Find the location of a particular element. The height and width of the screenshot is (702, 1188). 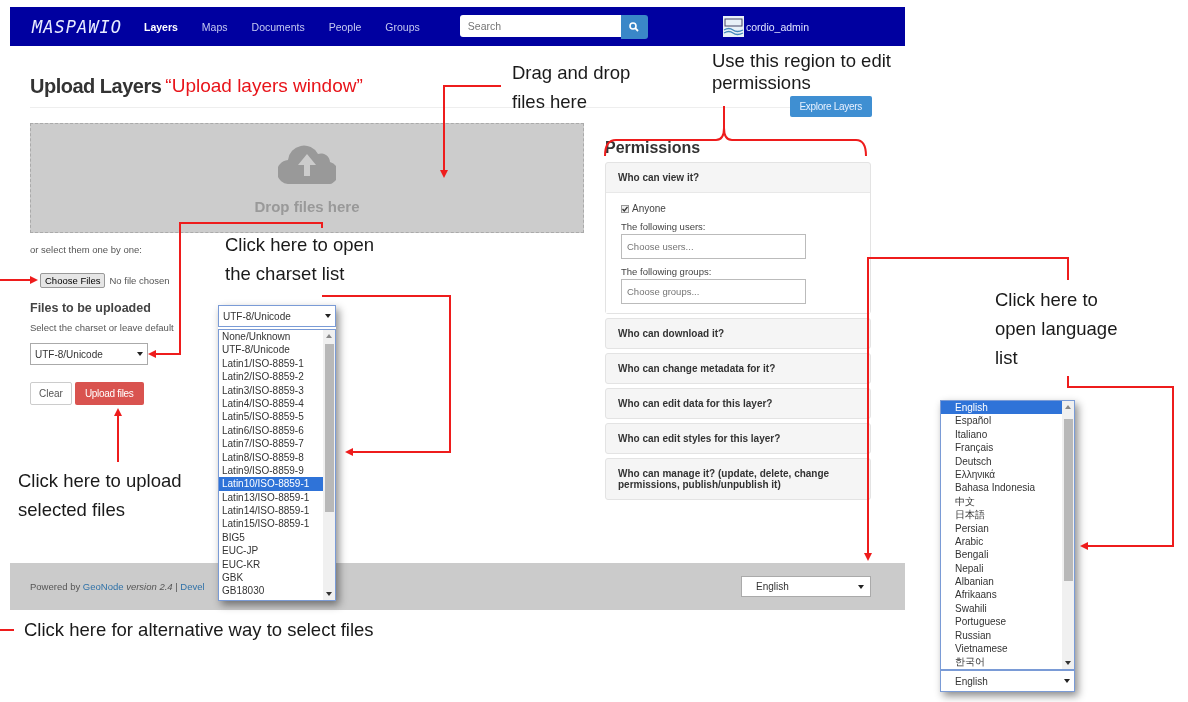

avatar-icon is located at coordinates (733, 26).